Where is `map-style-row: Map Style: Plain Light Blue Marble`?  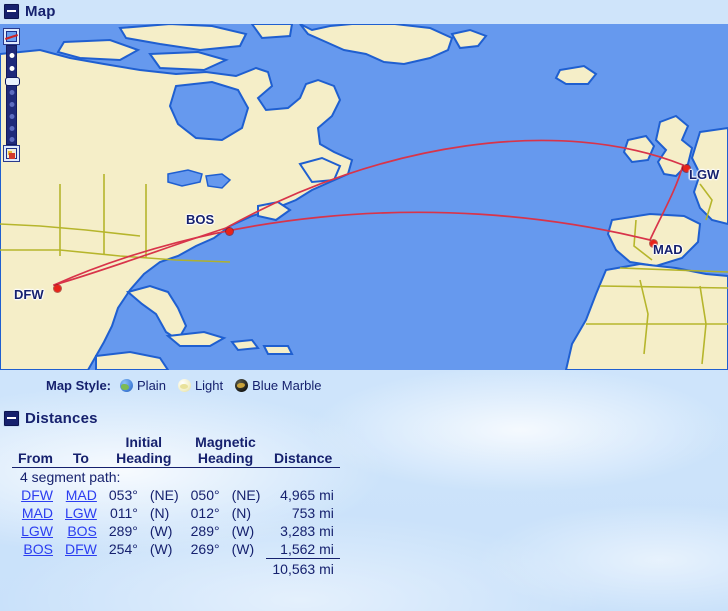
map-style-row: Map Style: Plain Light Blue Marble is located at coordinates (364, 384).